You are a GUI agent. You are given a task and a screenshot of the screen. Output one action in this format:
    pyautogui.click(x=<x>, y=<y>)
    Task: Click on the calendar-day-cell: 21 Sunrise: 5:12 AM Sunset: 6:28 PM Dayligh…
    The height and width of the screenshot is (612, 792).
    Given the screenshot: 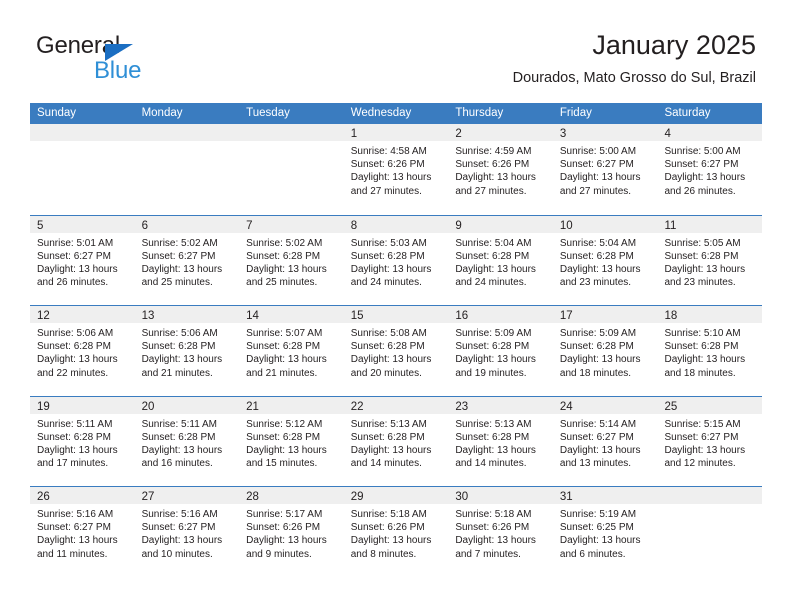 What is the action you would take?
    pyautogui.click(x=291, y=441)
    